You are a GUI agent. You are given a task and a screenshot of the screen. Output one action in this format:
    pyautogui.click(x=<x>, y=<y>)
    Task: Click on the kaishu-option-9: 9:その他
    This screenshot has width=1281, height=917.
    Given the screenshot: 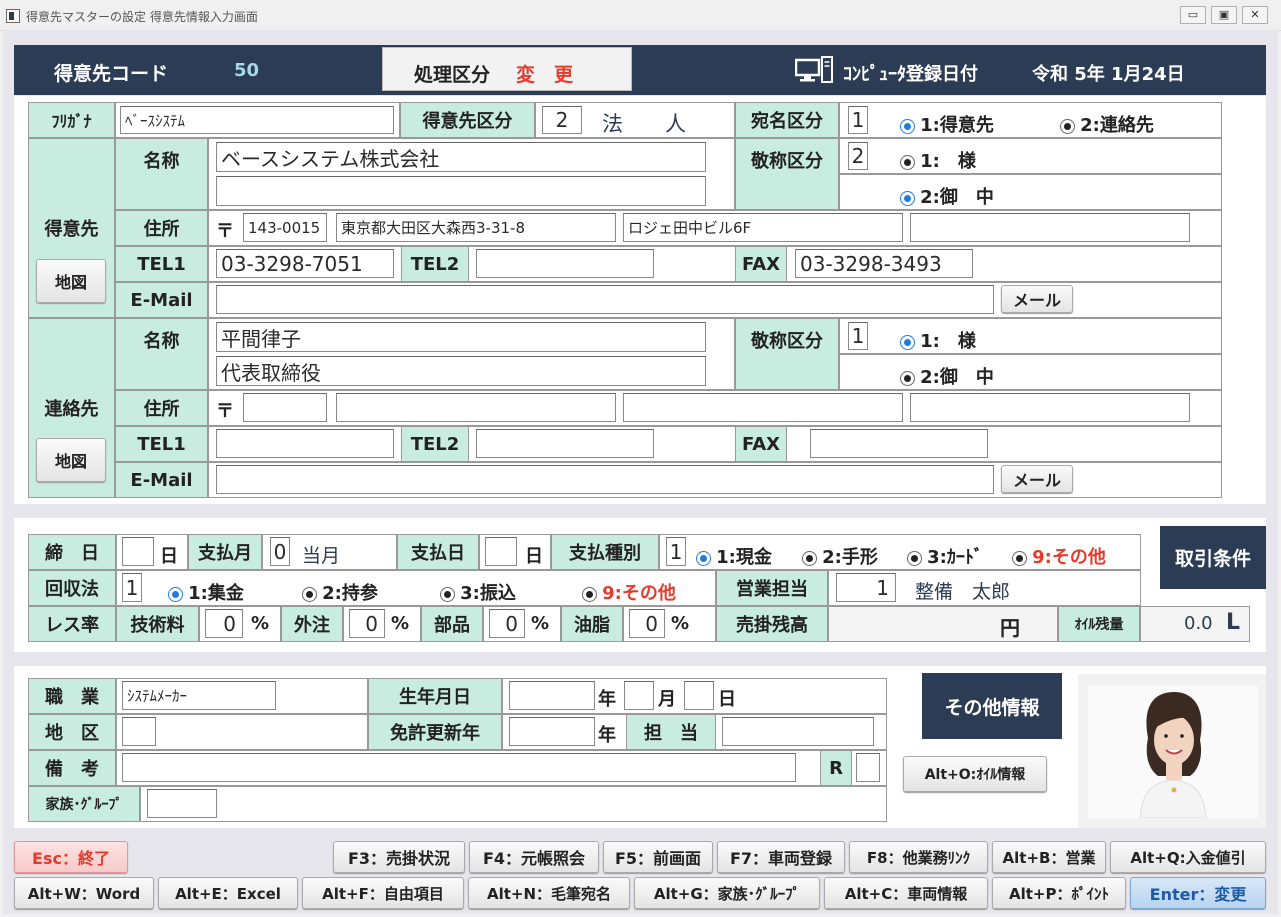 What is the action you would take?
    pyautogui.click(x=629, y=592)
    